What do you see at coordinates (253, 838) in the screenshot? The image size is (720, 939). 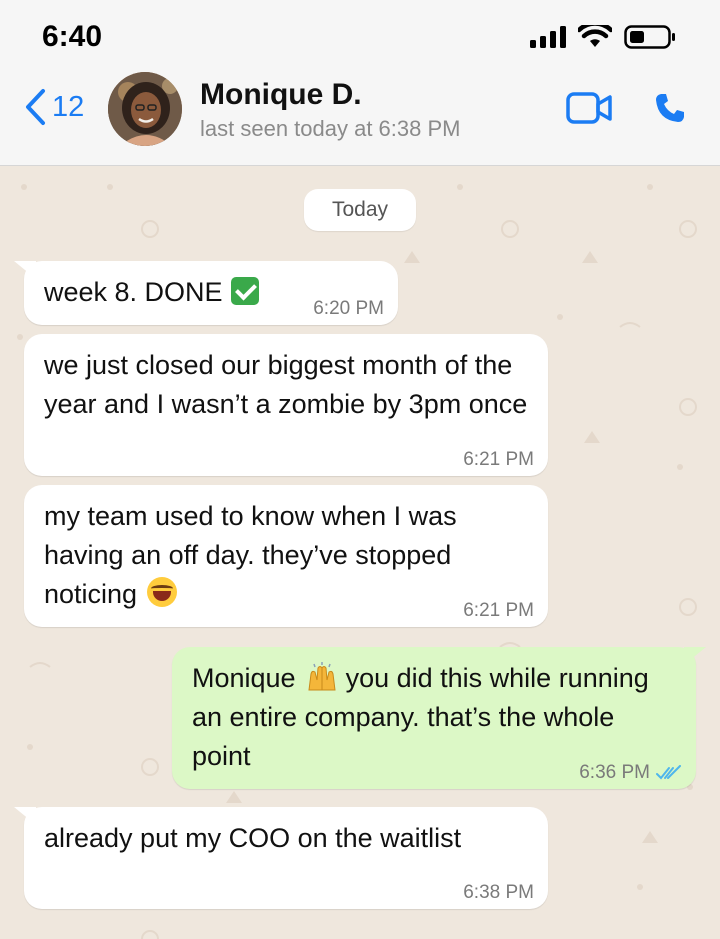 I see `message-text: already put my COO on the waitlist` at bounding box center [253, 838].